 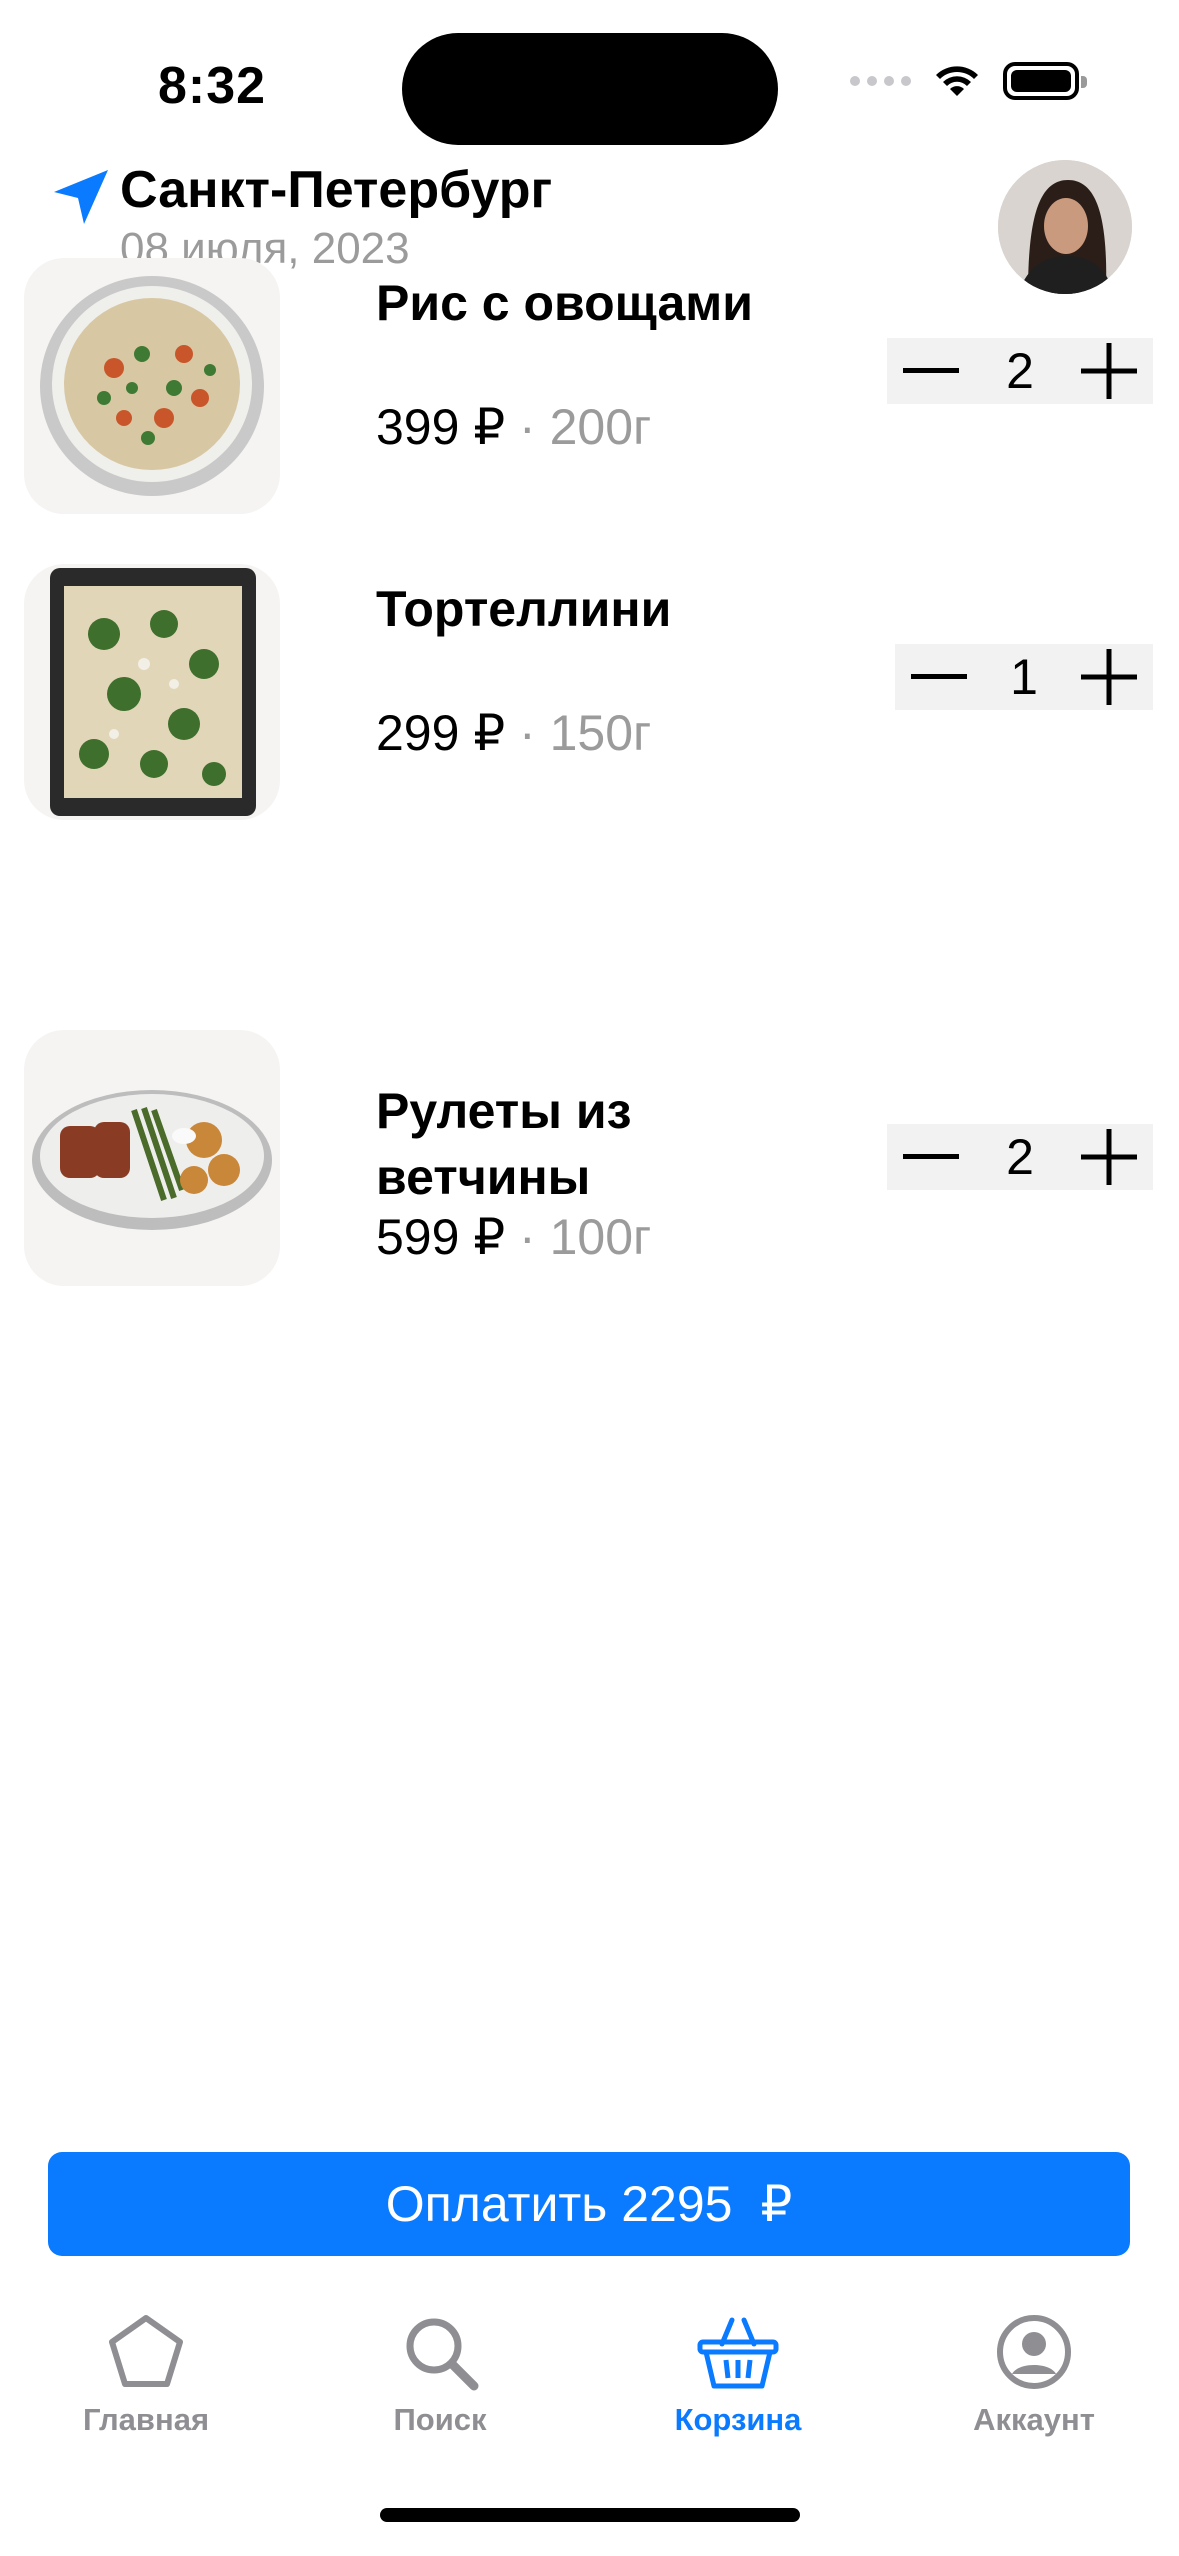 I want to click on product-price-line: 599 ₽ · 100г, so click(x=513, y=1237).